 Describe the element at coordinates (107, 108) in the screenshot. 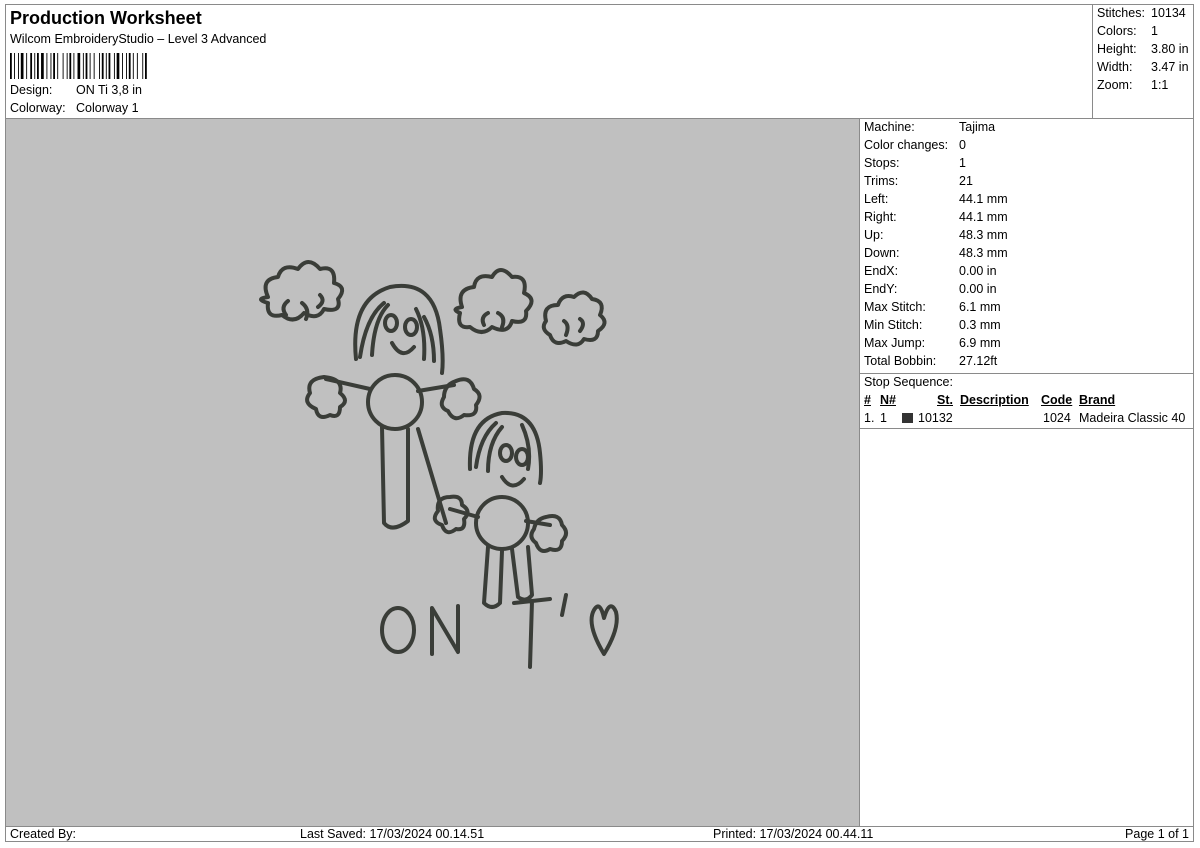

I see `colorway-value: Colorway 1` at that location.